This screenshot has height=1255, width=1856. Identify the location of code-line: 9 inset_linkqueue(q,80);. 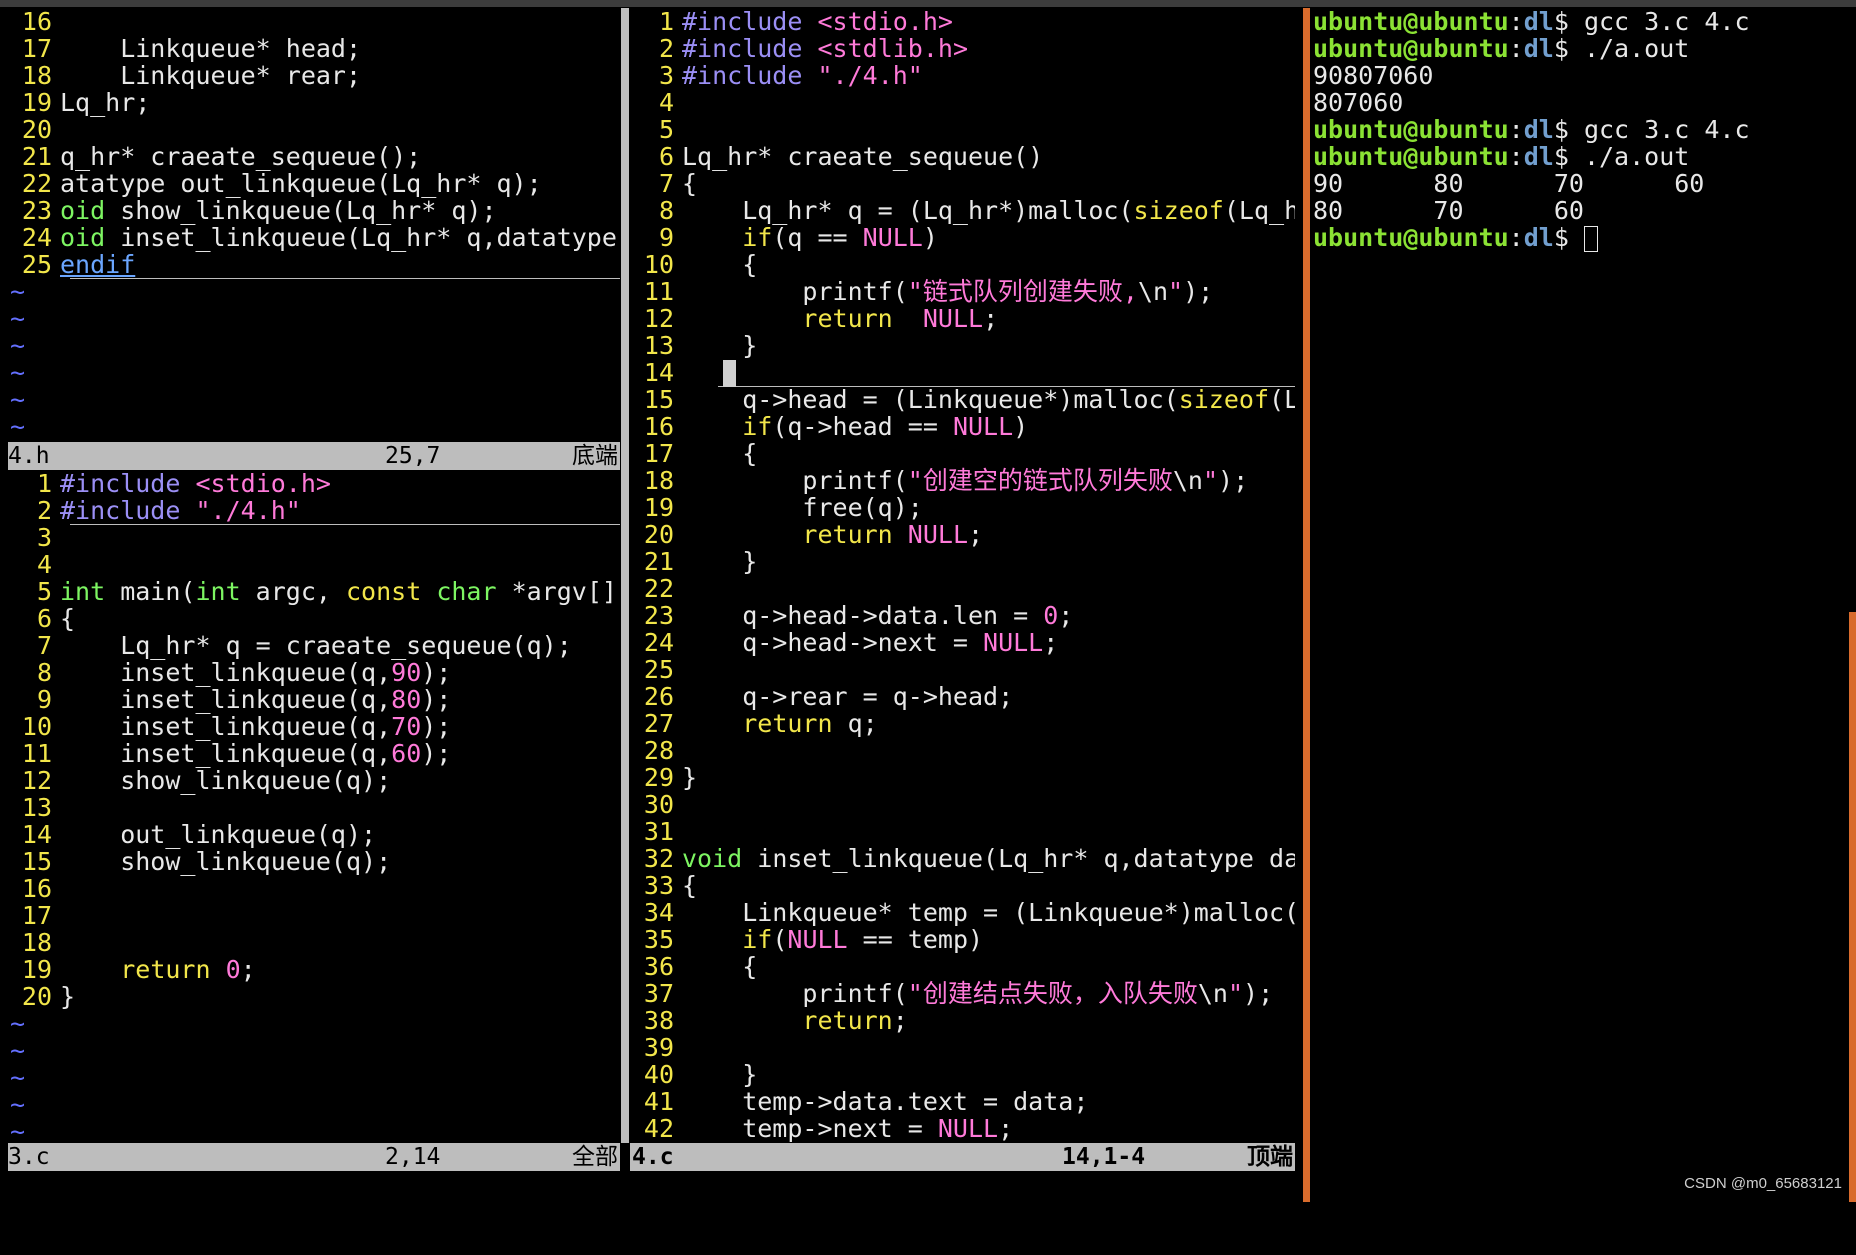
(314, 699).